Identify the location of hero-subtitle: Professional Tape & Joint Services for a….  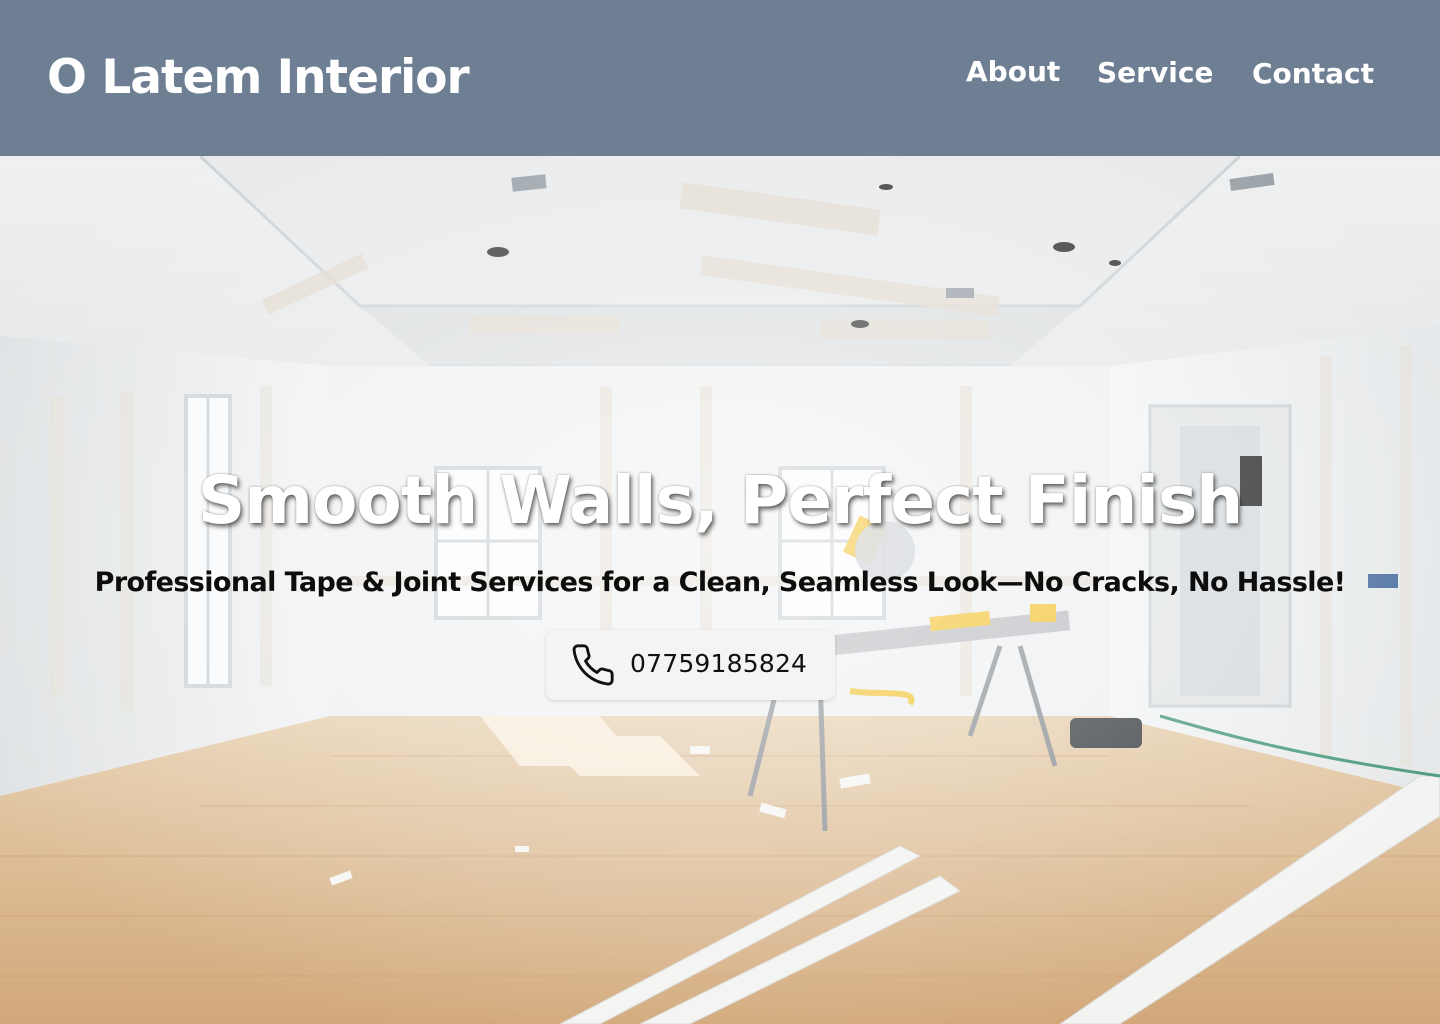
(720, 582).